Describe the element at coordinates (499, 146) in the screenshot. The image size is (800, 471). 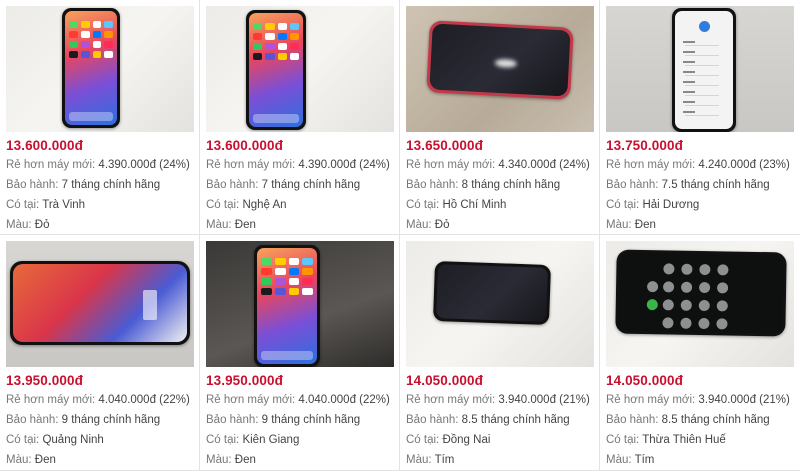
I see `product-price: 13.650.000đ` at that location.